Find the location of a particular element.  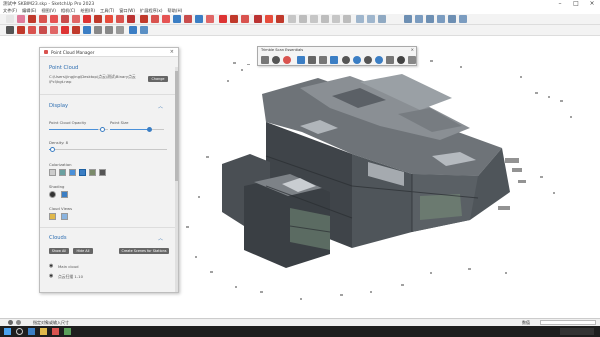

geo-icon is located at coordinates (18, 322).